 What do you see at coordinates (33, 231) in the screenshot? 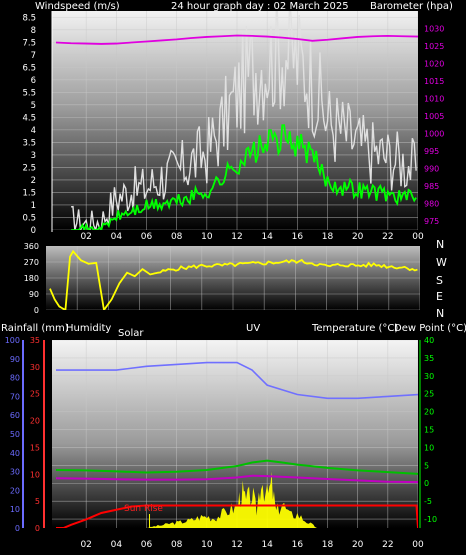
I see `wind-y-tick-label: 0` at bounding box center [33, 231].